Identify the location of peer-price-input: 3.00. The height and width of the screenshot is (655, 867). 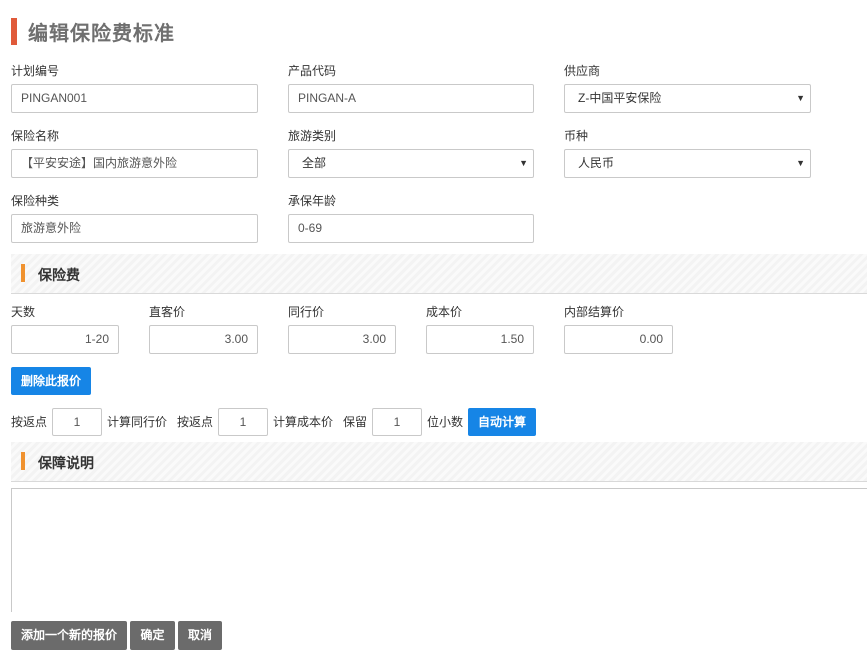
(342, 339).